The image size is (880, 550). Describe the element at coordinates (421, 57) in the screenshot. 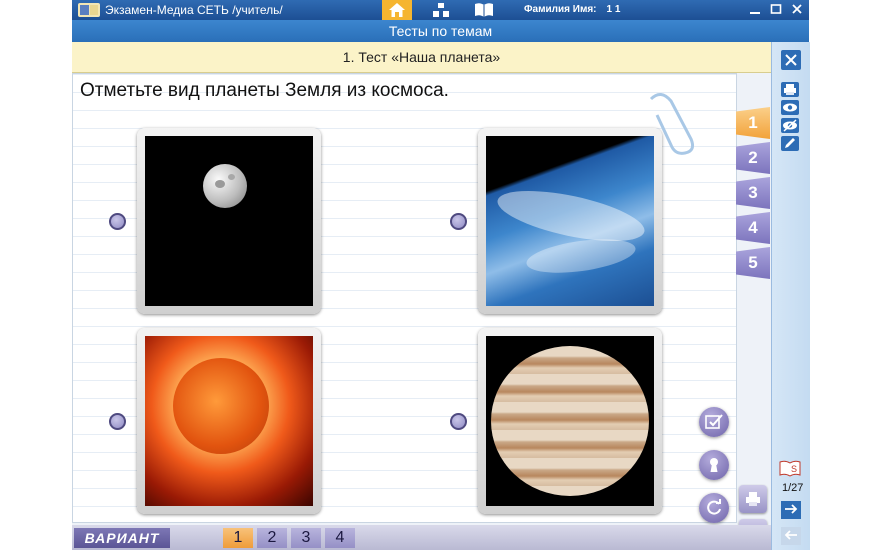

I see `test-title: 1. Тест «Наша планета»` at that location.